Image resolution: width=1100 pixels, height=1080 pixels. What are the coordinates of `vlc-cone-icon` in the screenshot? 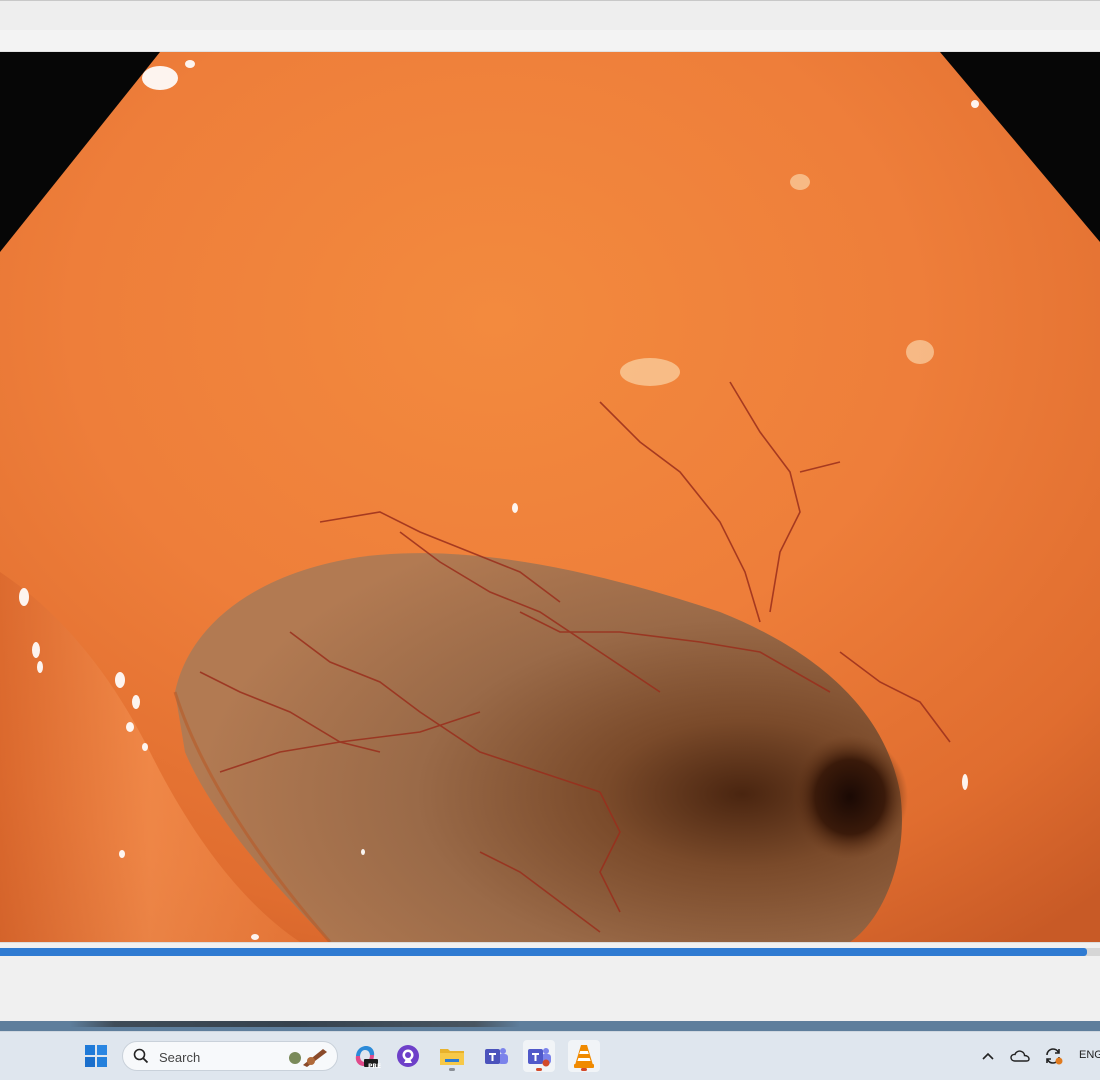 It's located at (584, 1056).